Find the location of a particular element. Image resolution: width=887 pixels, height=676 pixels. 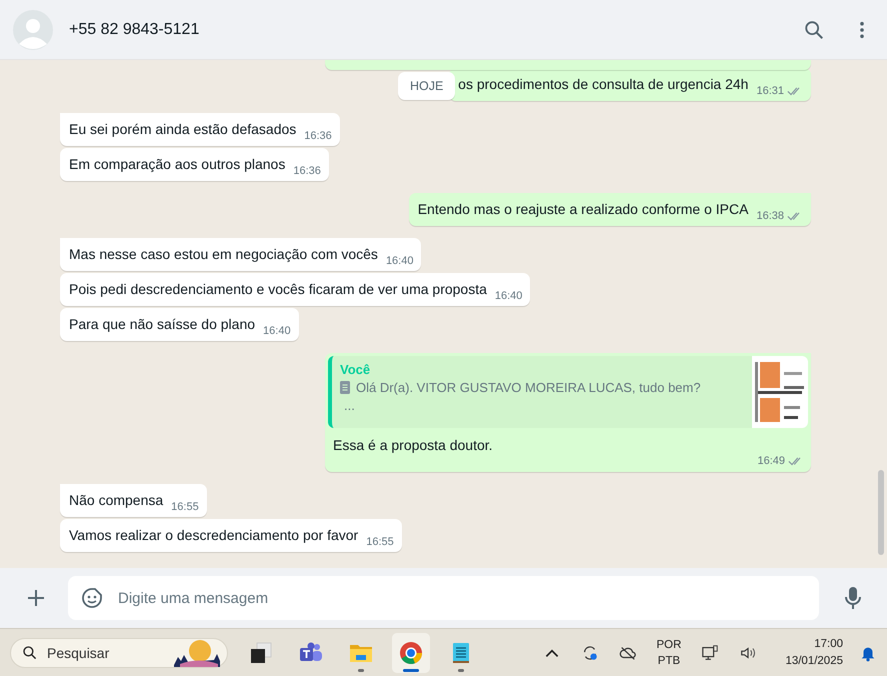

plus-icon is located at coordinates (36, 598).